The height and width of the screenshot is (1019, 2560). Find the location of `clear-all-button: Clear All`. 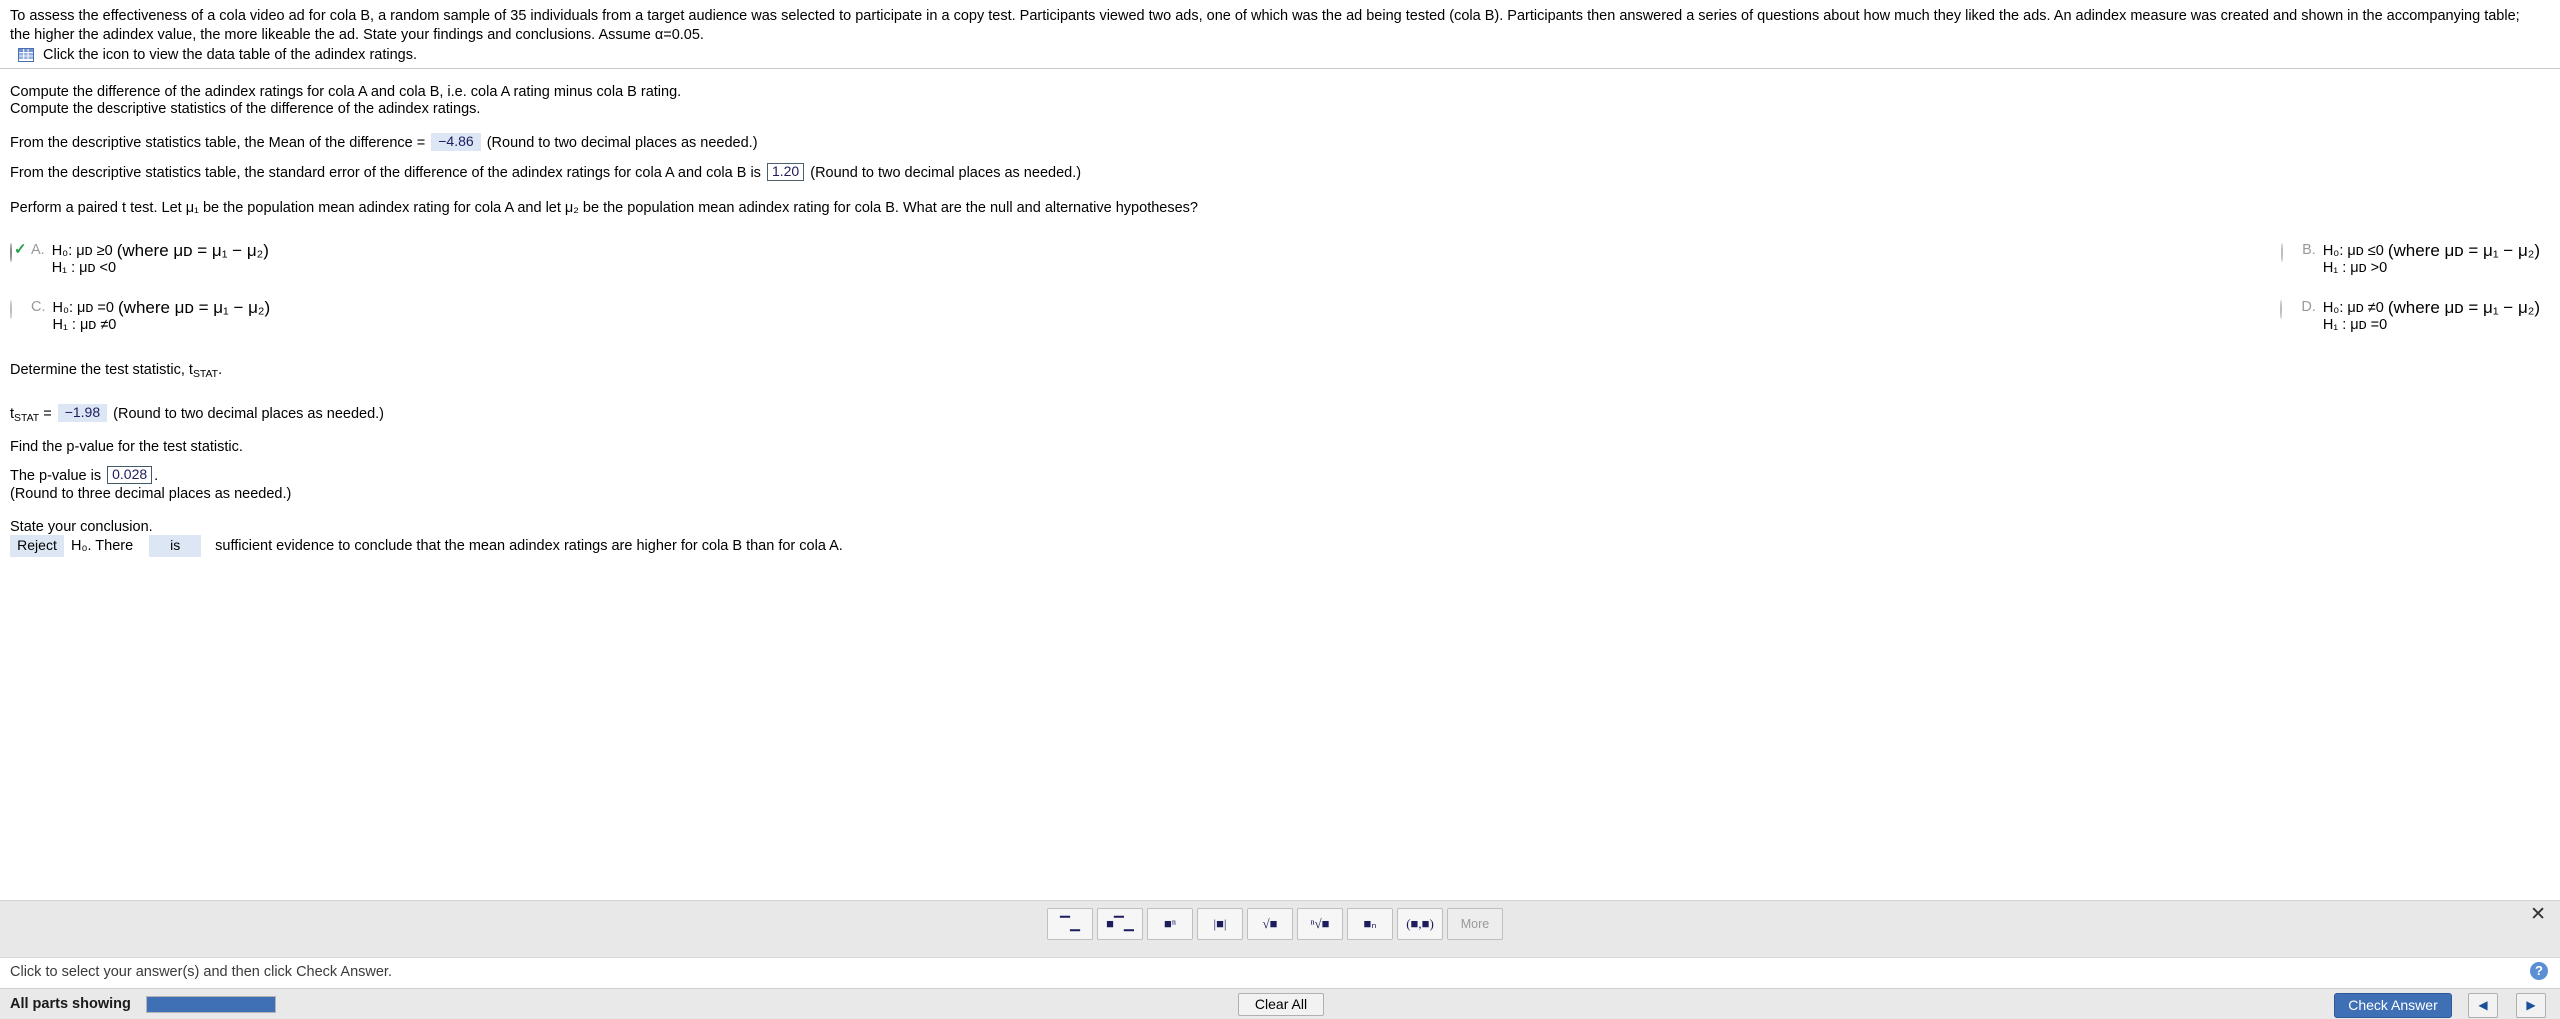

clear-all-button: Clear All is located at coordinates (1281, 1004).